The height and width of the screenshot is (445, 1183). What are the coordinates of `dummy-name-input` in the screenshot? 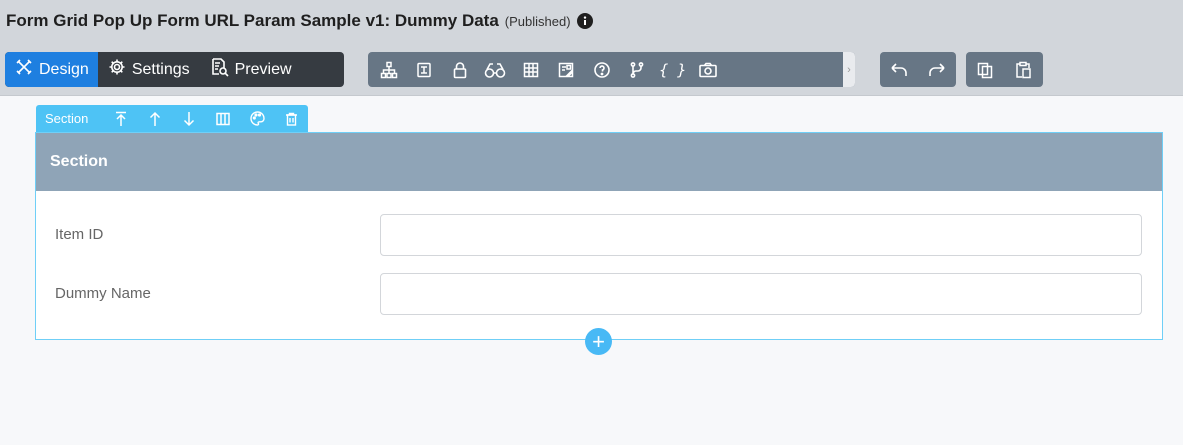 It's located at (761, 294).